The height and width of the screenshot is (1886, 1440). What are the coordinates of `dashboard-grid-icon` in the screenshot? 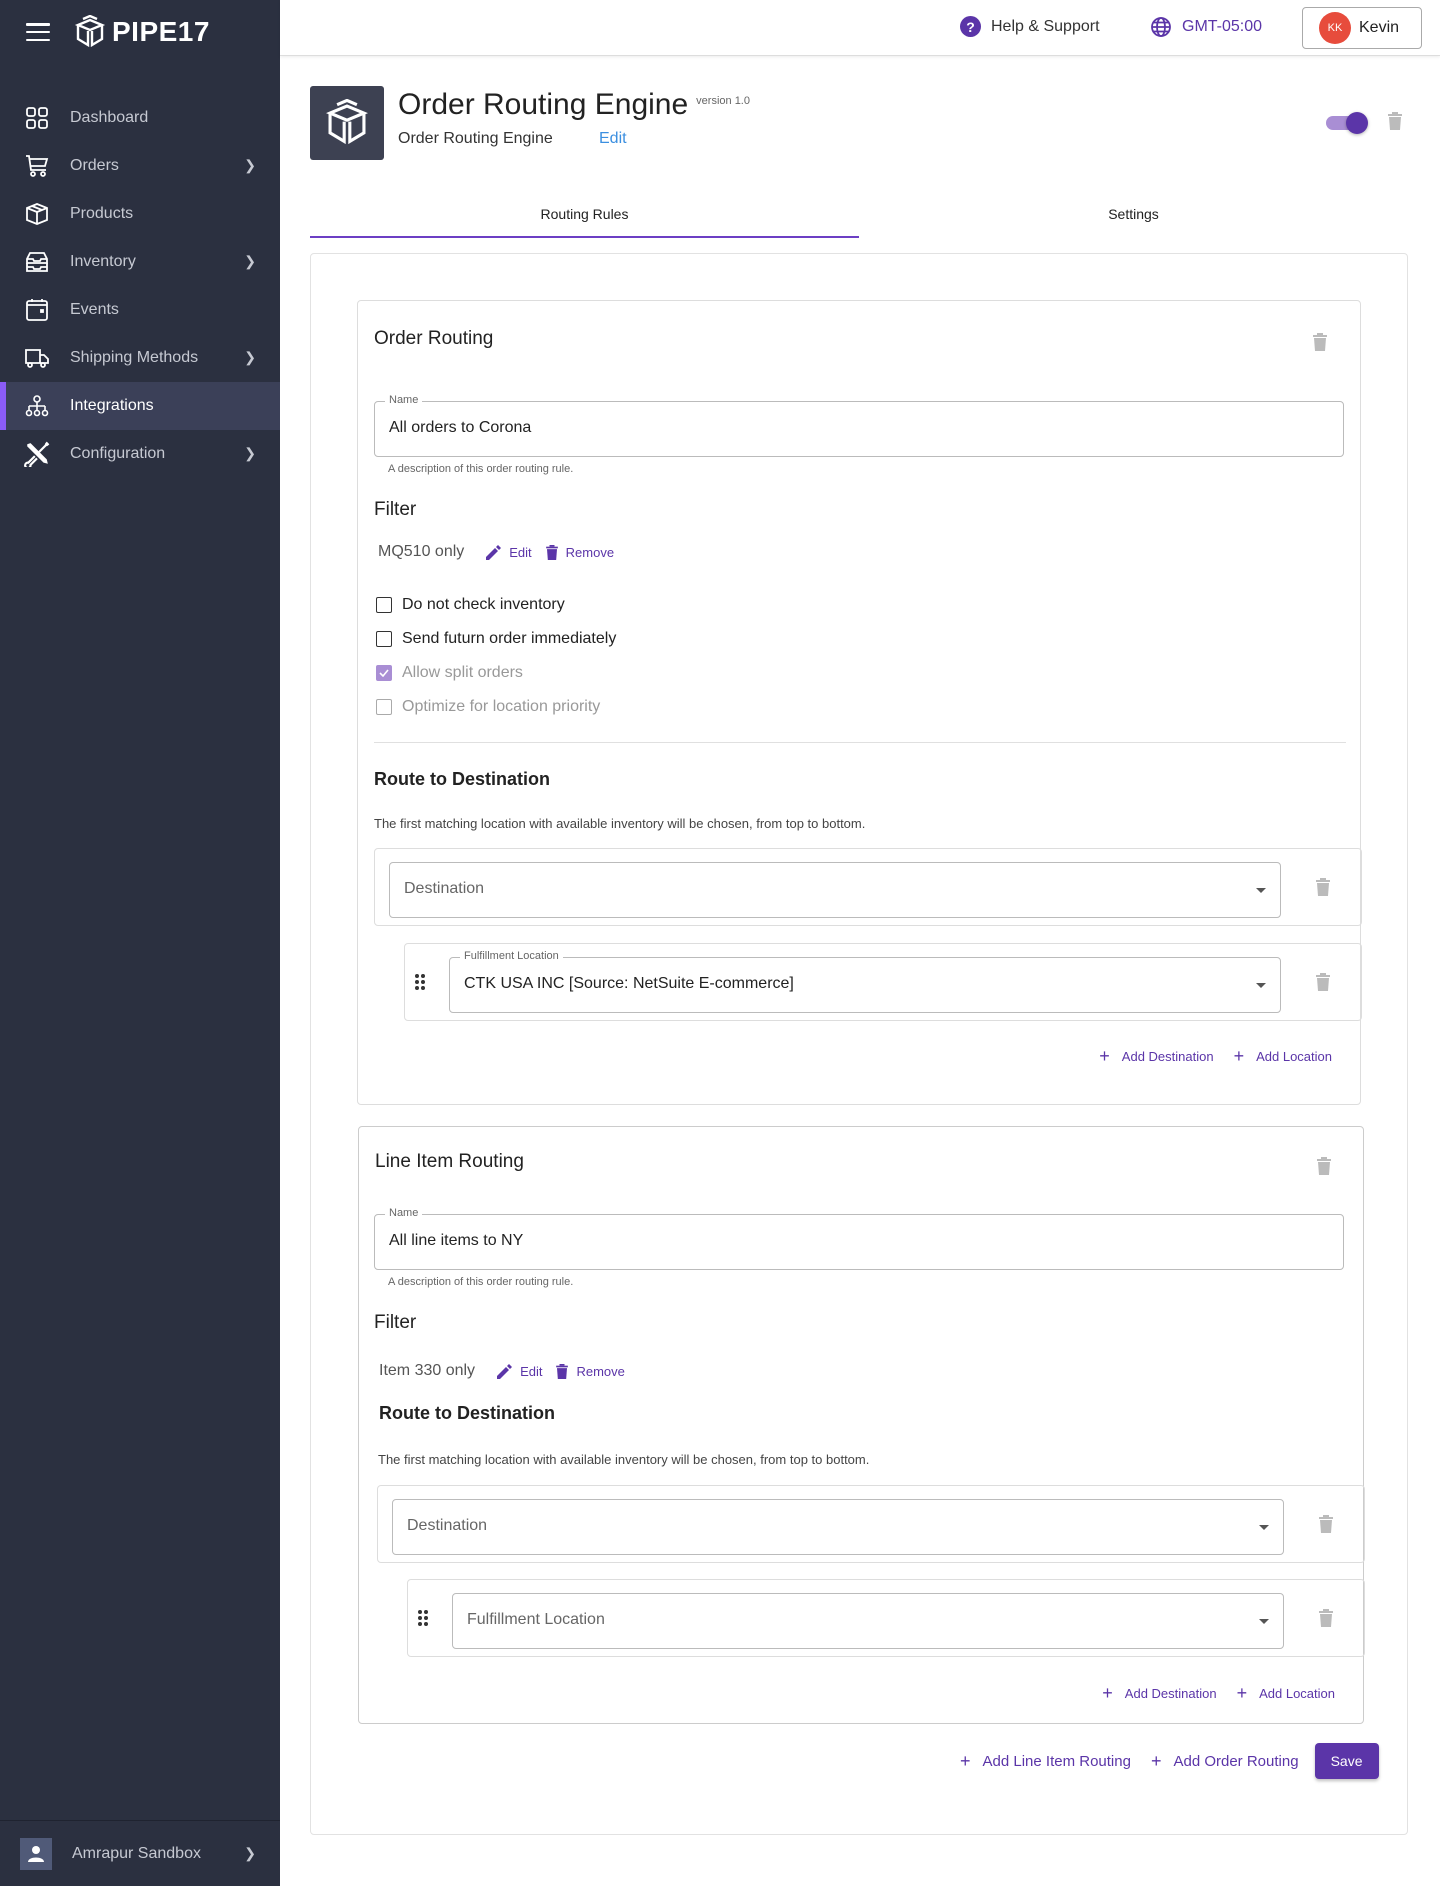 It's located at (37, 118).